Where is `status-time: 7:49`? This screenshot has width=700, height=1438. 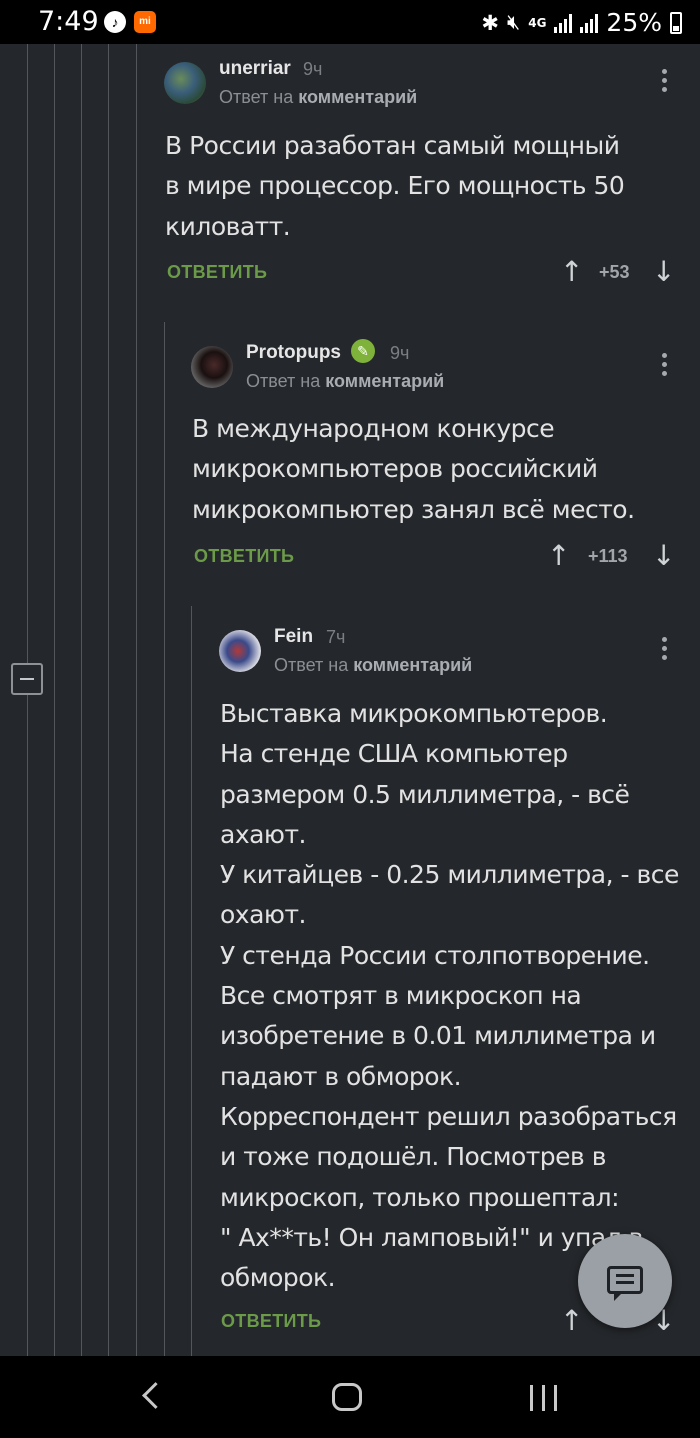
status-time: 7:49 is located at coordinates (68, 21).